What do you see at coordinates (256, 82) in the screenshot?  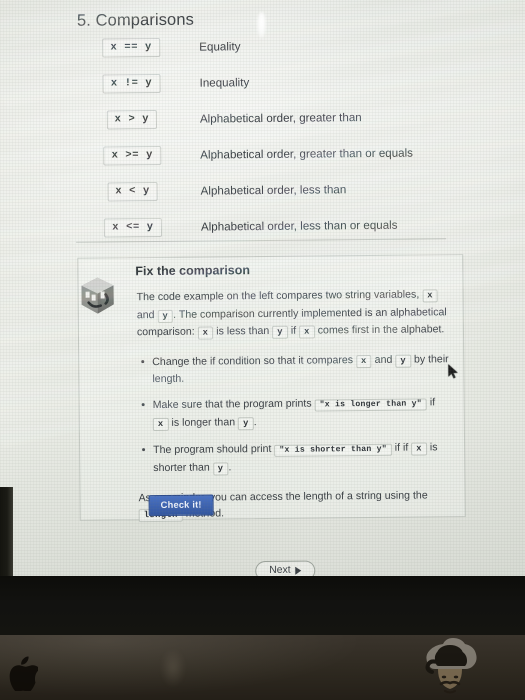 I see `table-row: x != y Inequality` at bounding box center [256, 82].